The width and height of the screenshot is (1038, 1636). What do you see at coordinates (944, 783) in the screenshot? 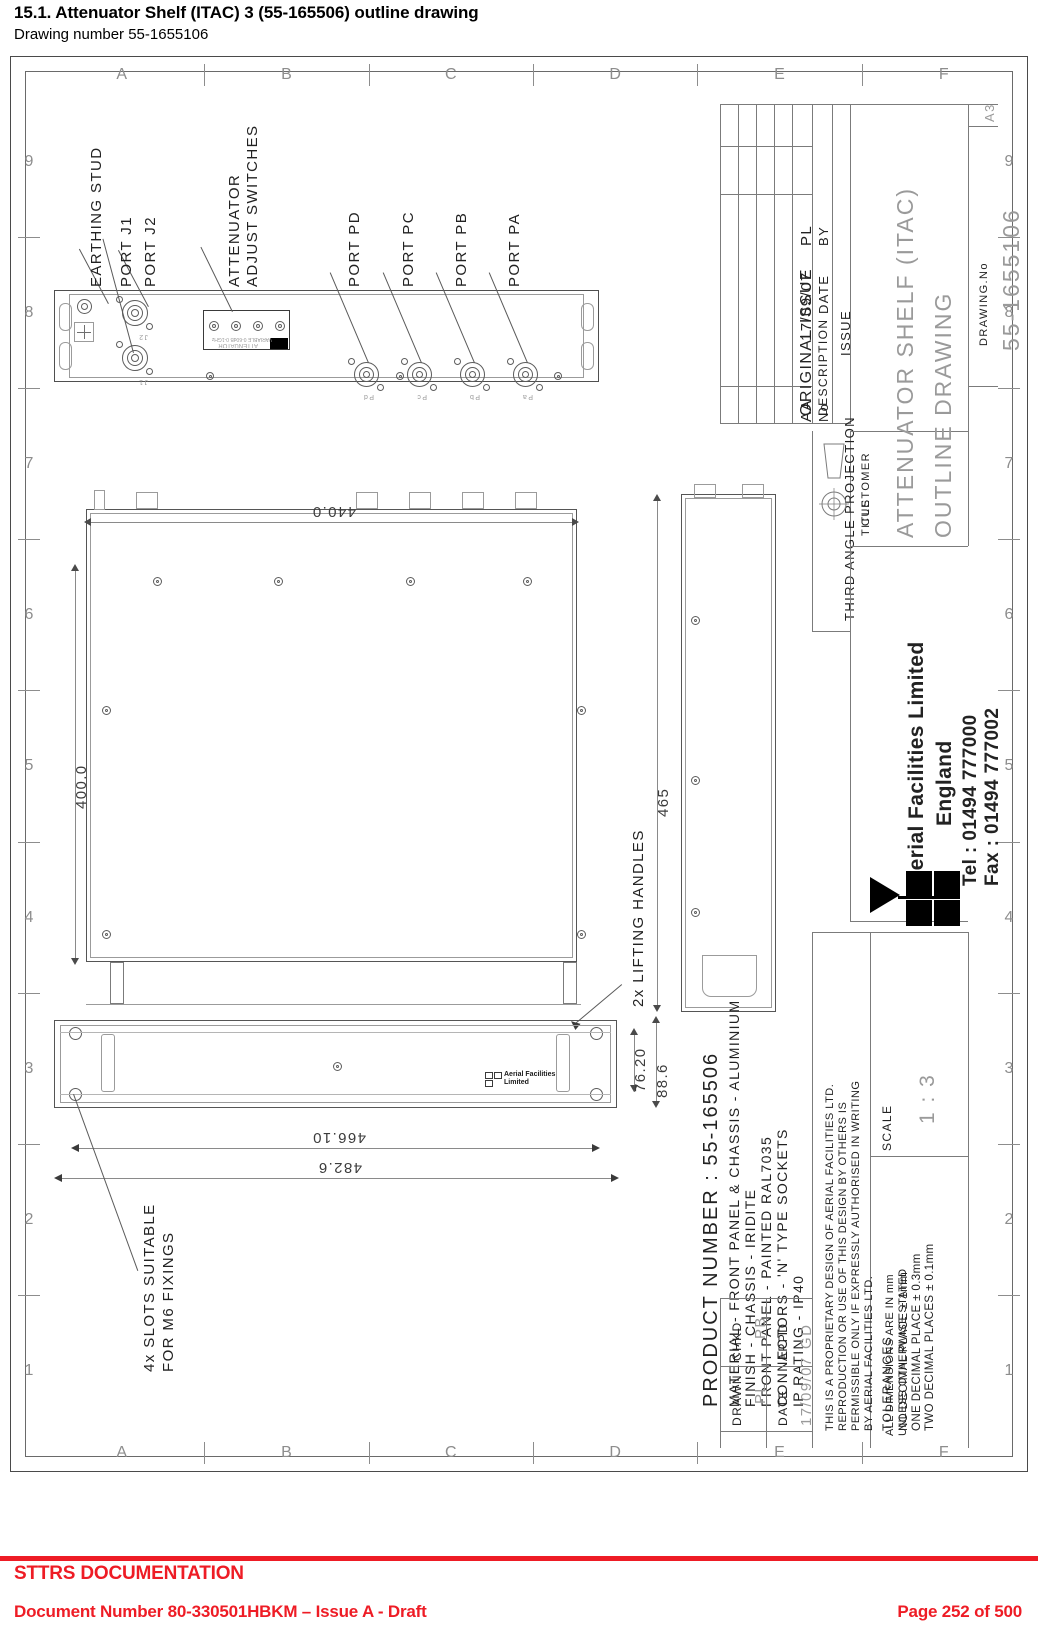
I see `company-country: England` at bounding box center [944, 783].